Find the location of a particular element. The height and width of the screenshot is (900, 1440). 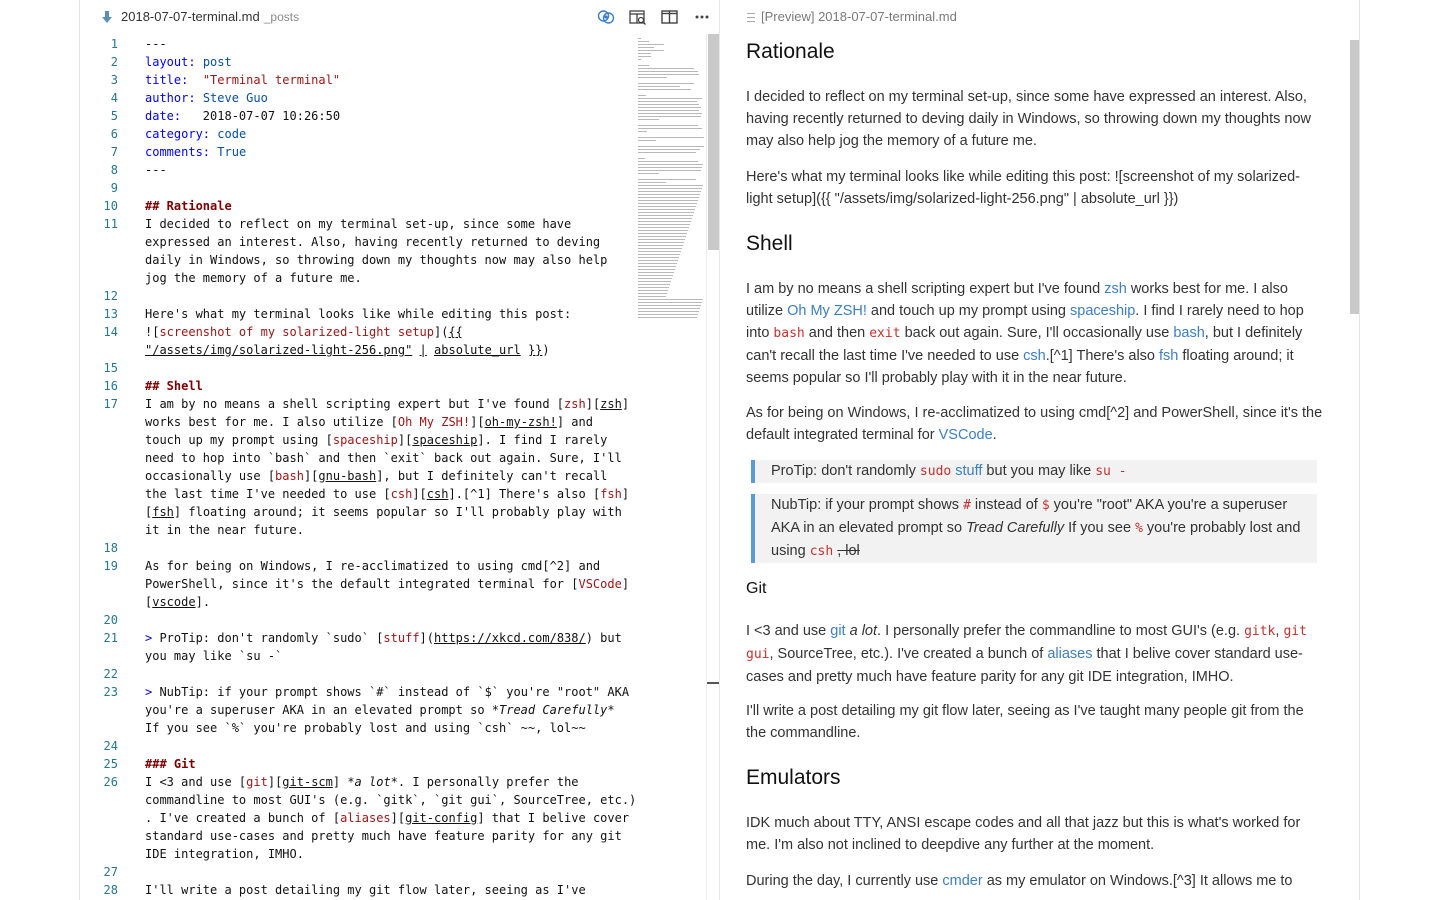

preview-link: cmder is located at coordinates (962, 881).